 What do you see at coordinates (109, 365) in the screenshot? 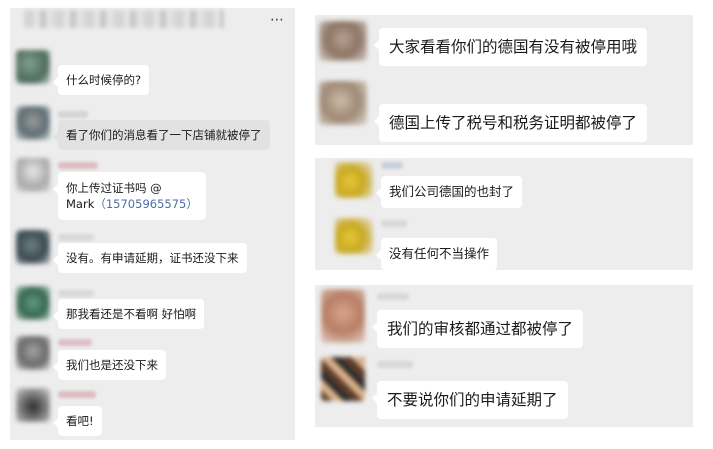
I see `message-bubble: 我们也是还没下来` at bounding box center [109, 365].